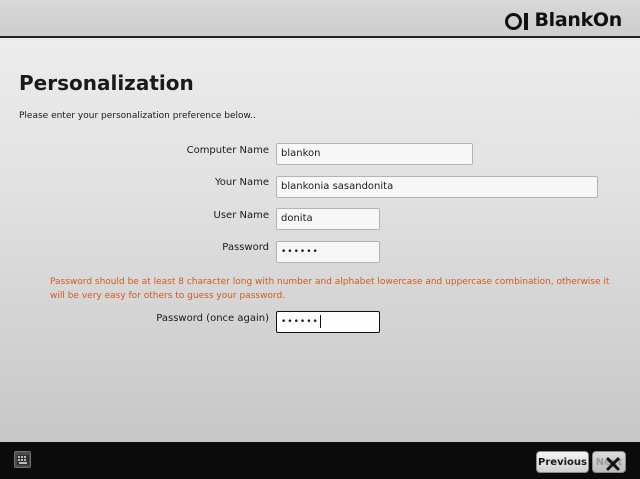 The image size is (640, 479). What do you see at coordinates (328, 252) in the screenshot?
I see `password-field: ••••••` at bounding box center [328, 252].